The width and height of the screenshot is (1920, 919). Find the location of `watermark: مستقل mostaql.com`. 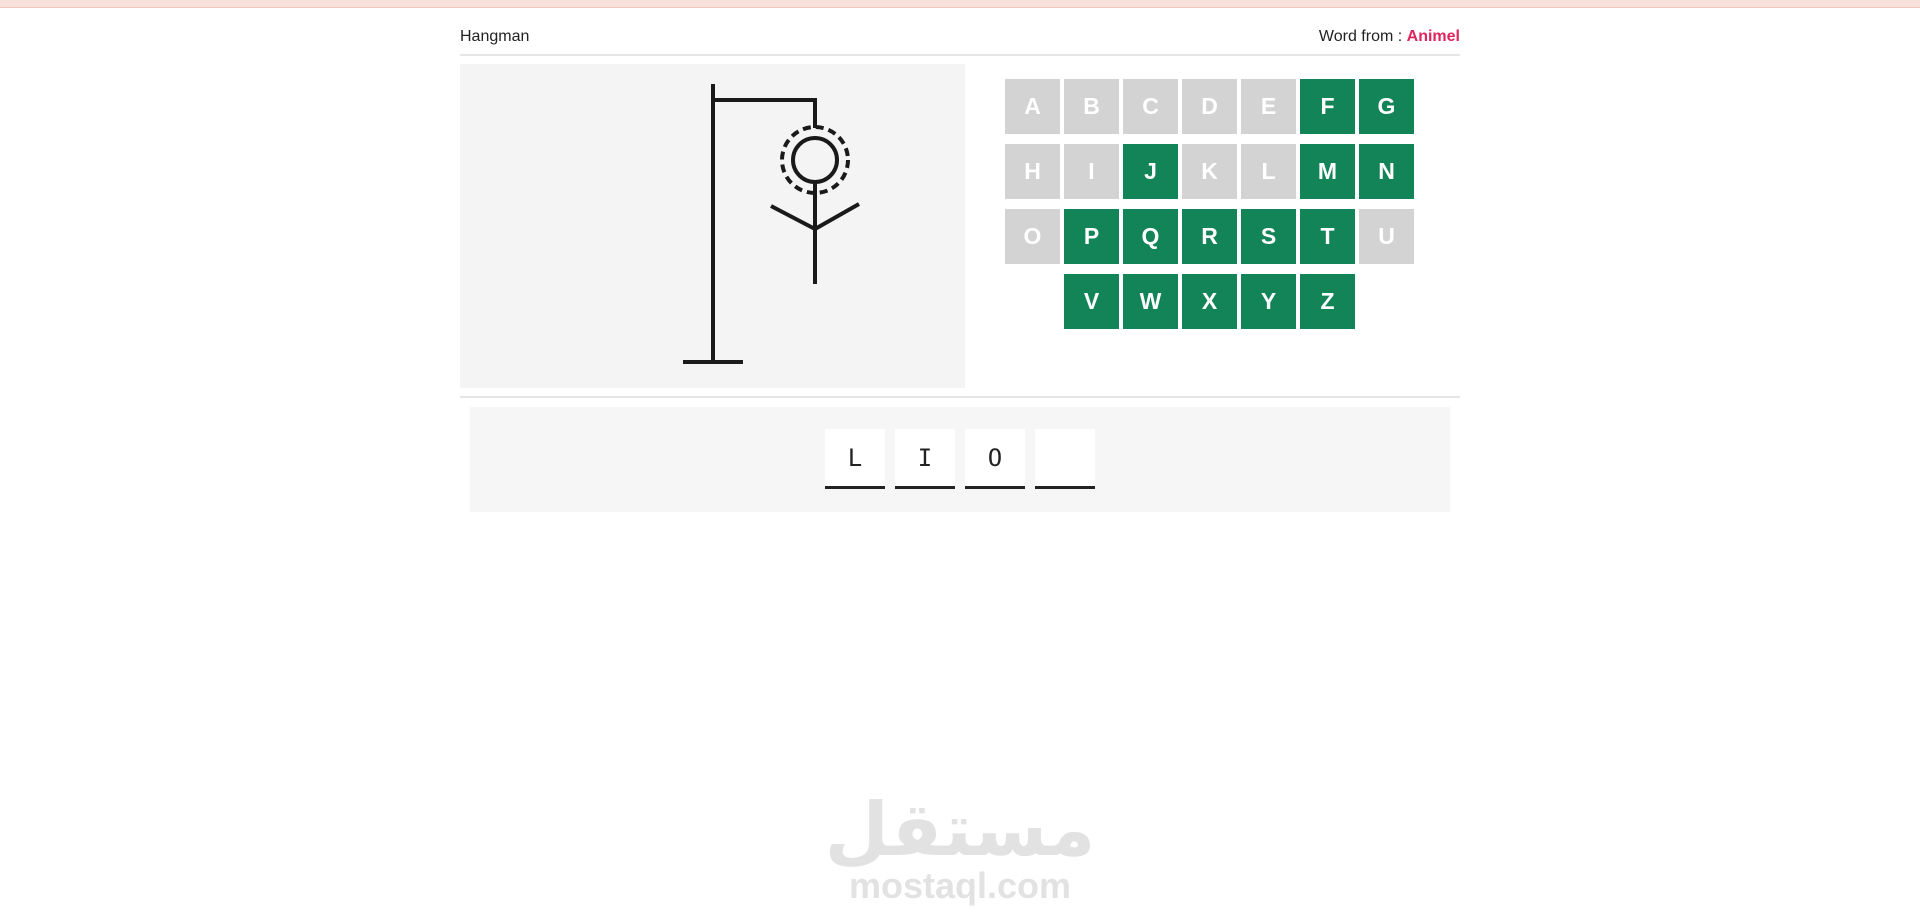

watermark: مستقل mostaql.com is located at coordinates (960, 848).